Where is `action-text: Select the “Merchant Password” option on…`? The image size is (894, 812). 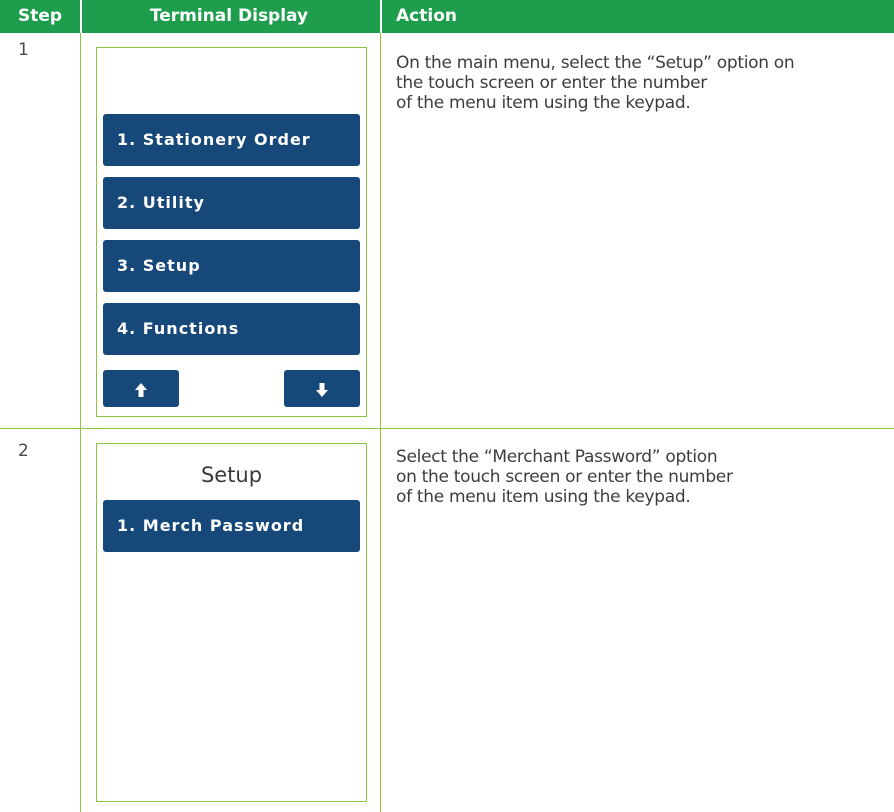 action-text: Select the “Merchant Password” option on… is located at coordinates (631, 477).